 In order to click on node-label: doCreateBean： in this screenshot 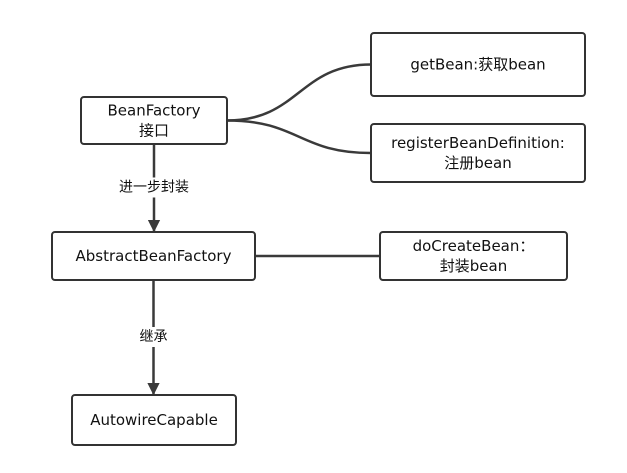, I will do `click(474, 246)`.